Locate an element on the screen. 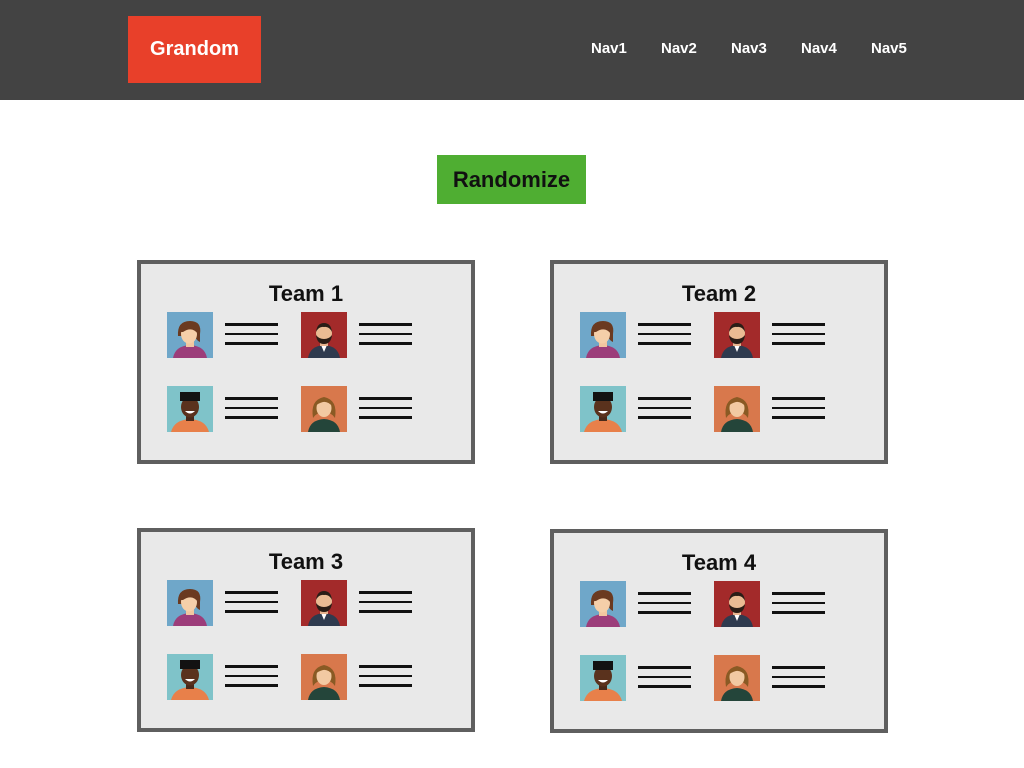  team-card: Team 3 is located at coordinates (306, 630).